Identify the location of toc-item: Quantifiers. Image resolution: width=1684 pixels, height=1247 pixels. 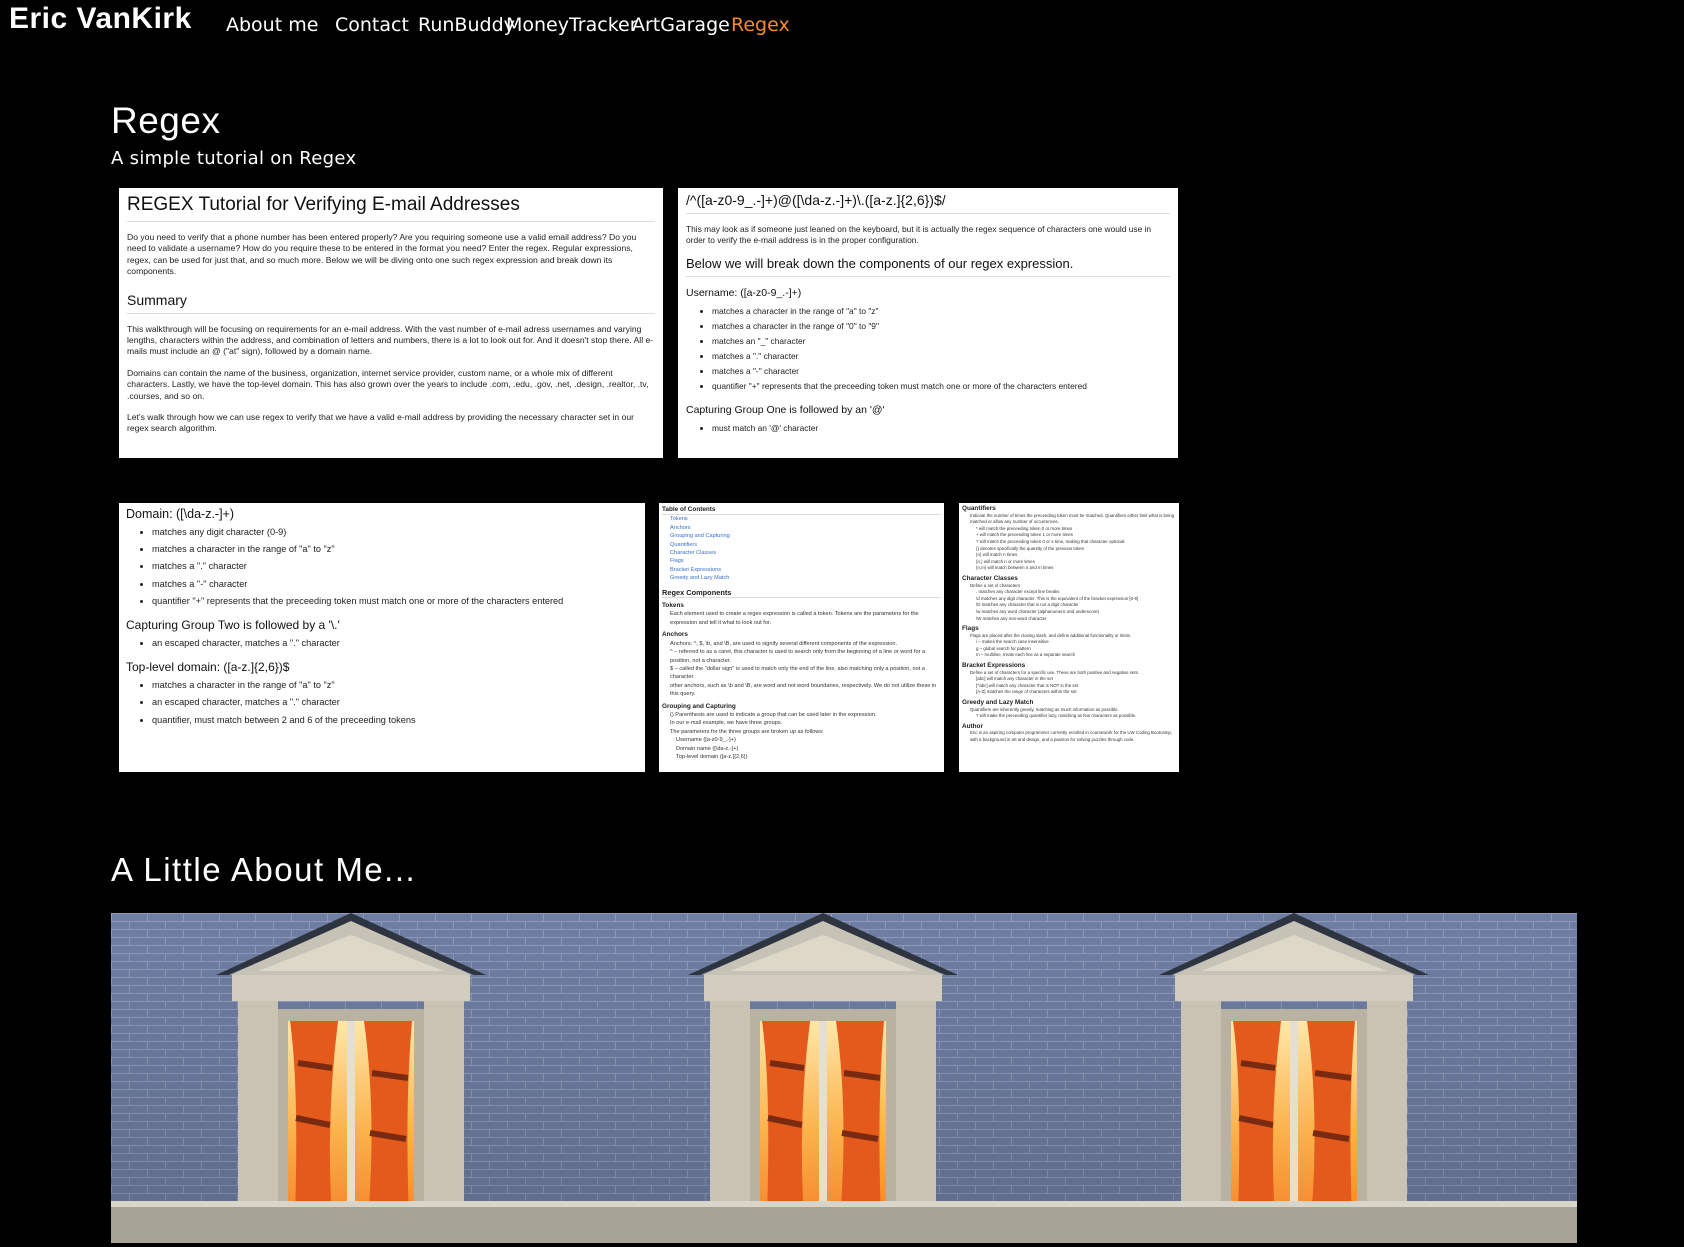
(801, 545).